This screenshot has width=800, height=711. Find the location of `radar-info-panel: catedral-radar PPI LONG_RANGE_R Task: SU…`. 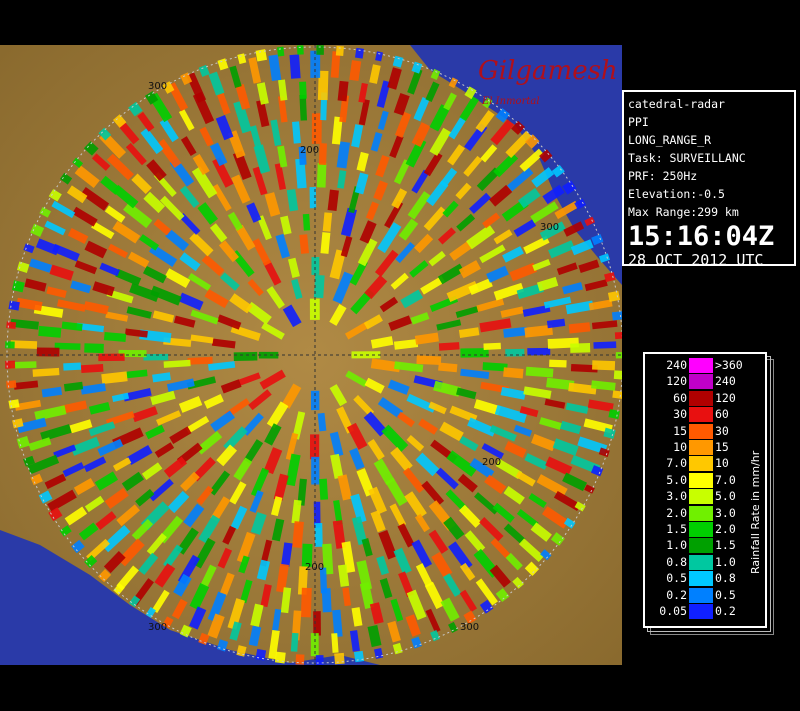

radar-info-panel: catedral-radar PPI LONG_RANGE_R Task: SU… is located at coordinates (709, 179).